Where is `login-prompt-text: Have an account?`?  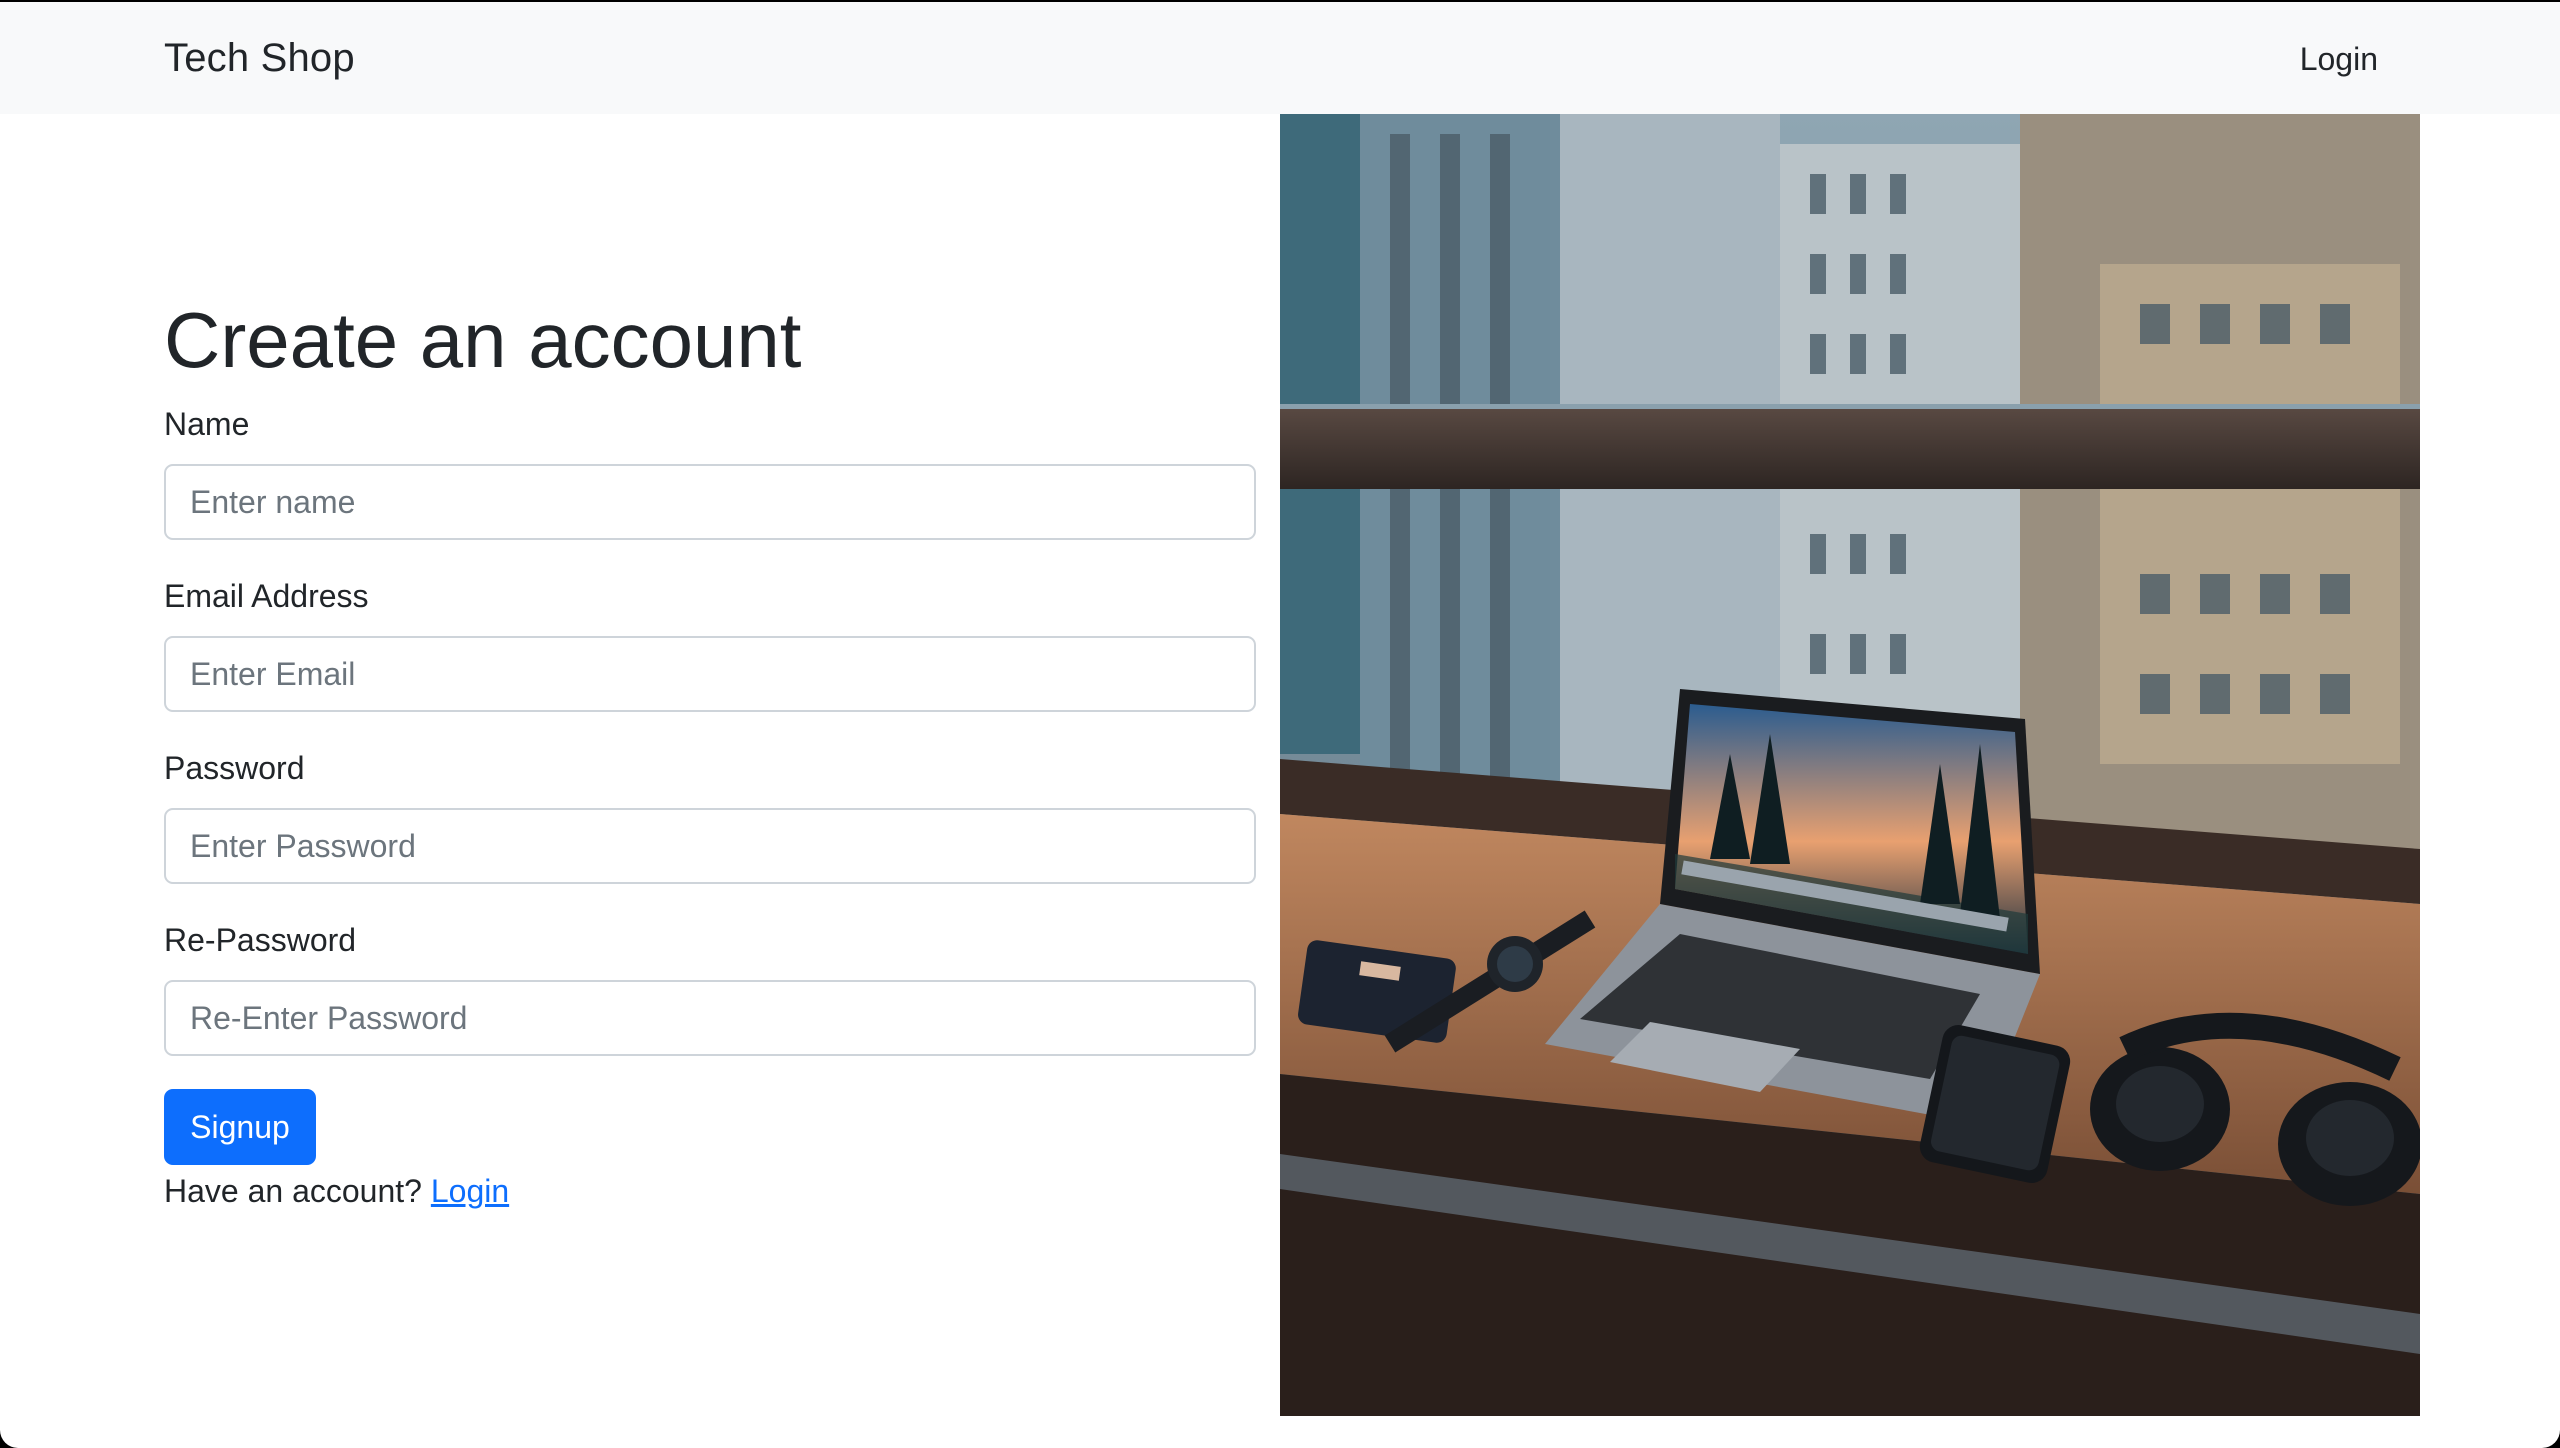
login-prompt-text: Have an account? is located at coordinates (293, 1191).